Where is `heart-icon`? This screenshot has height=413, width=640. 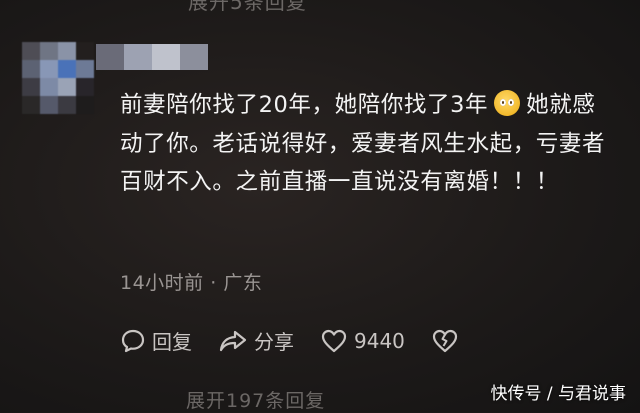 heart-icon is located at coordinates (334, 340).